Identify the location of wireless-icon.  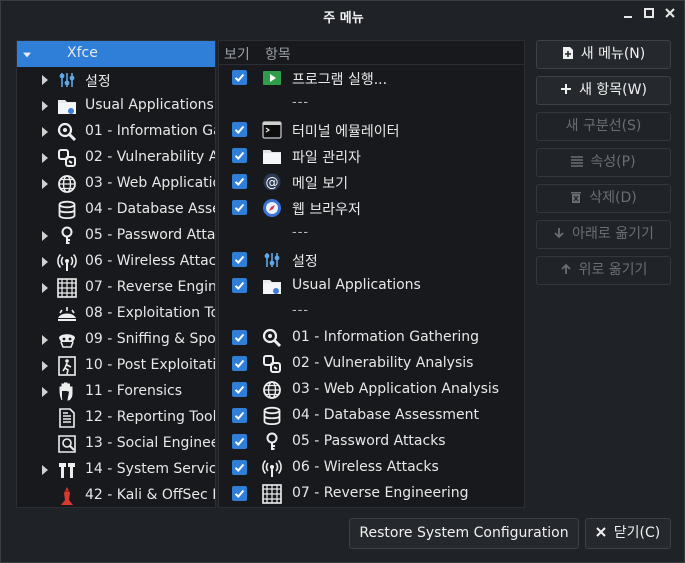
(67, 262).